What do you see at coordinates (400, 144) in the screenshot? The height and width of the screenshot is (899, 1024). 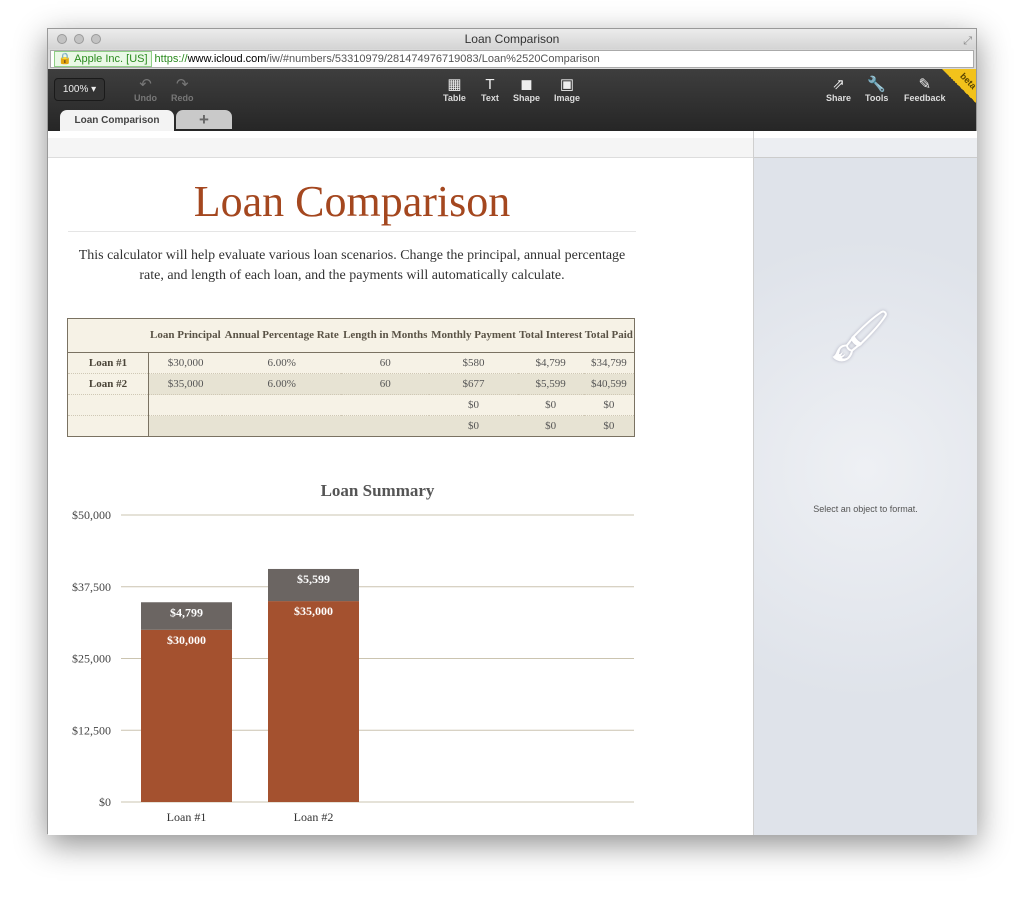 I see `ruler` at bounding box center [400, 144].